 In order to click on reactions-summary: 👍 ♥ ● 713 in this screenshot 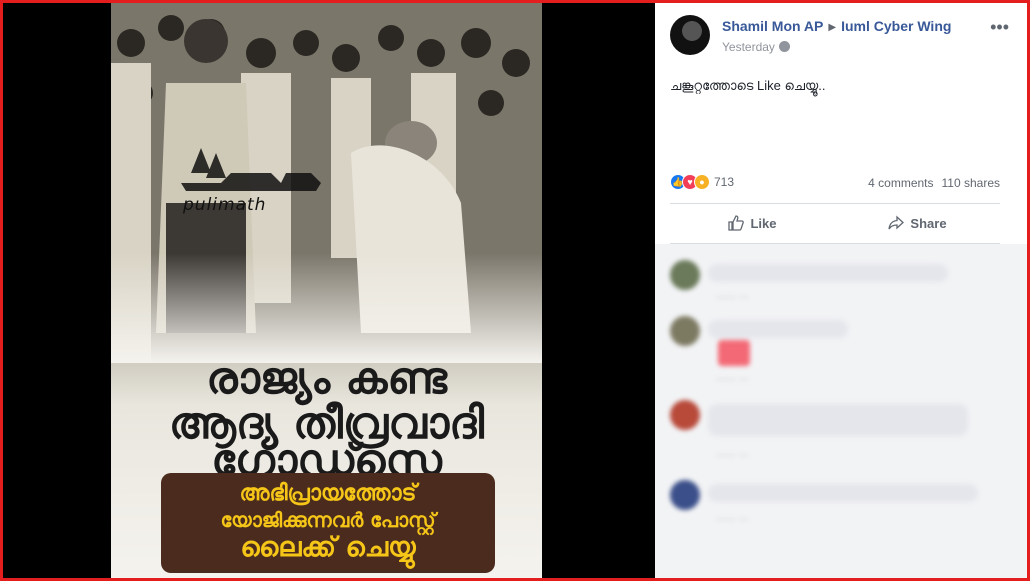, I will do `click(702, 182)`.